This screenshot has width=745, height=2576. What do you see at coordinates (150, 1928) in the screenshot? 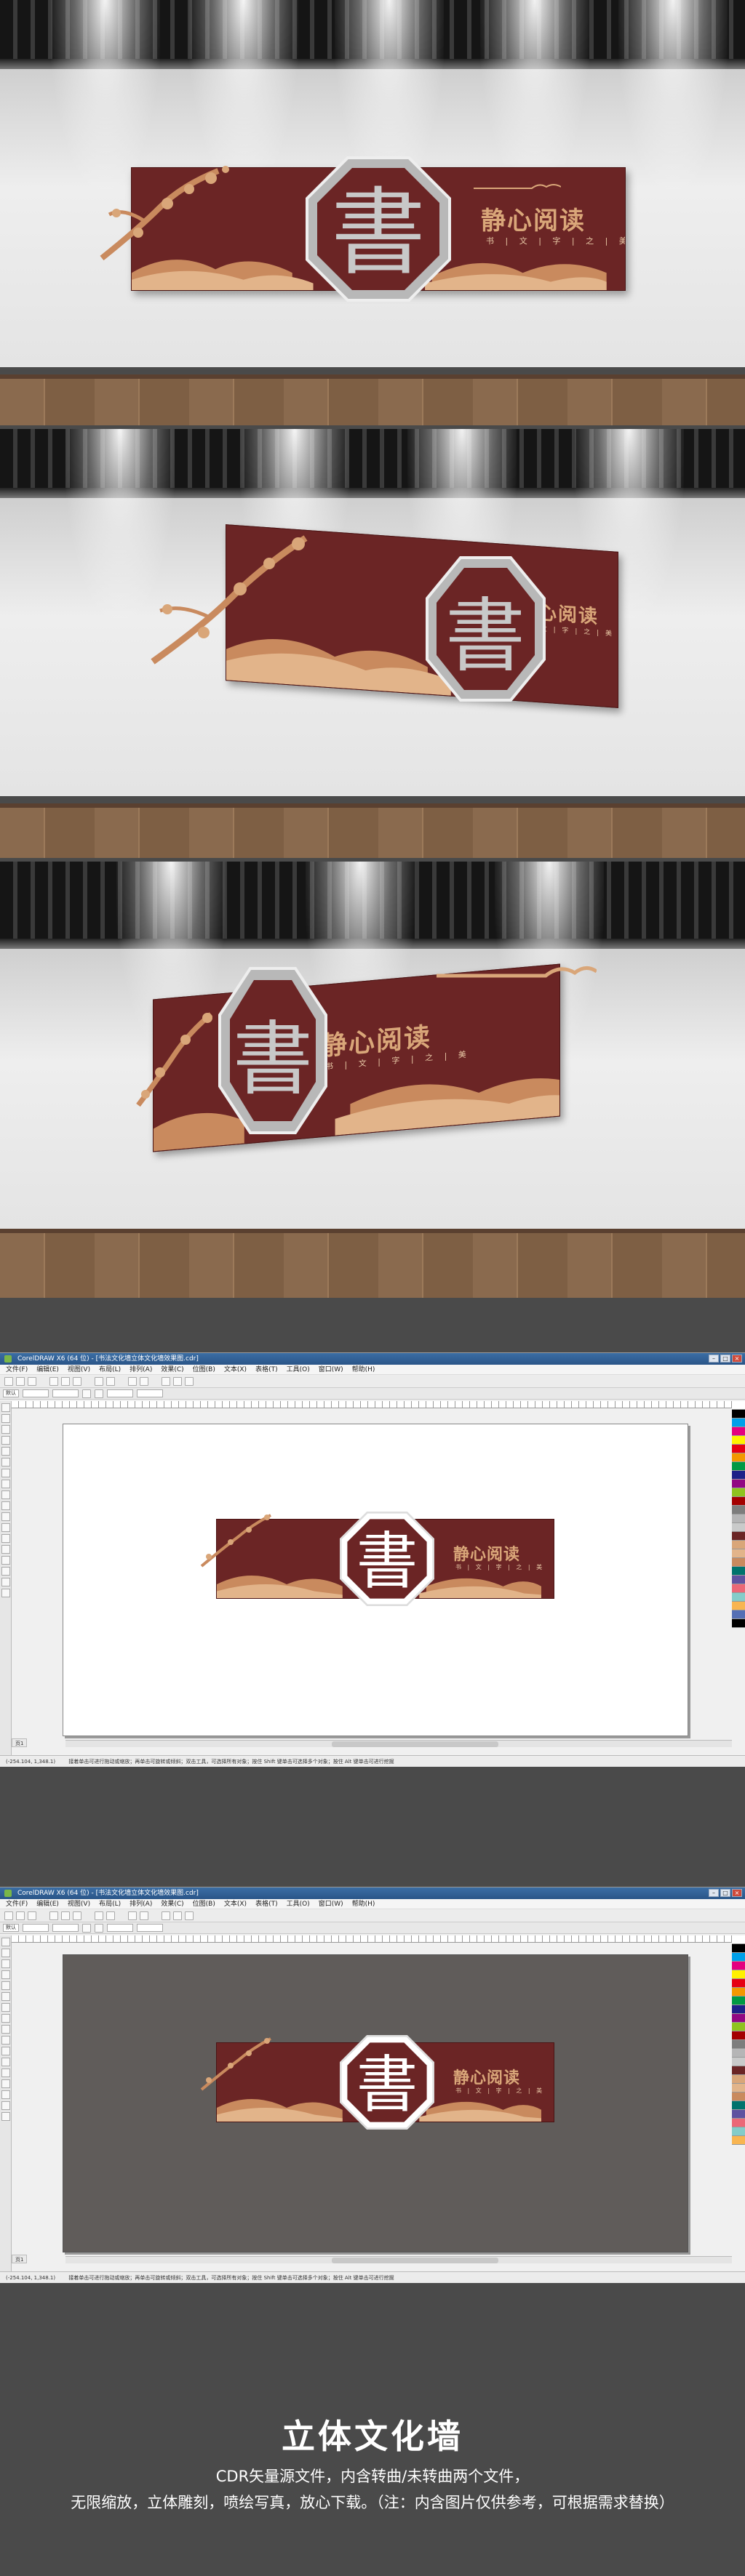
I see `nudge-field` at bounding box center [150, 1928].